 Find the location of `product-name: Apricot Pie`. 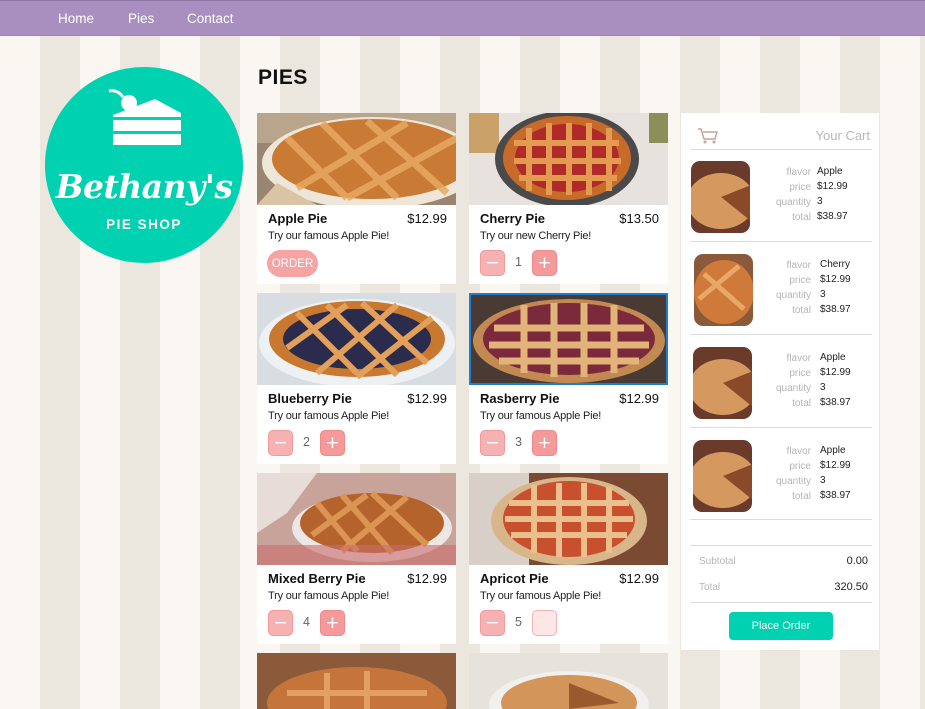

product-name: Apricot Pie is located at coordinates (514, 578).